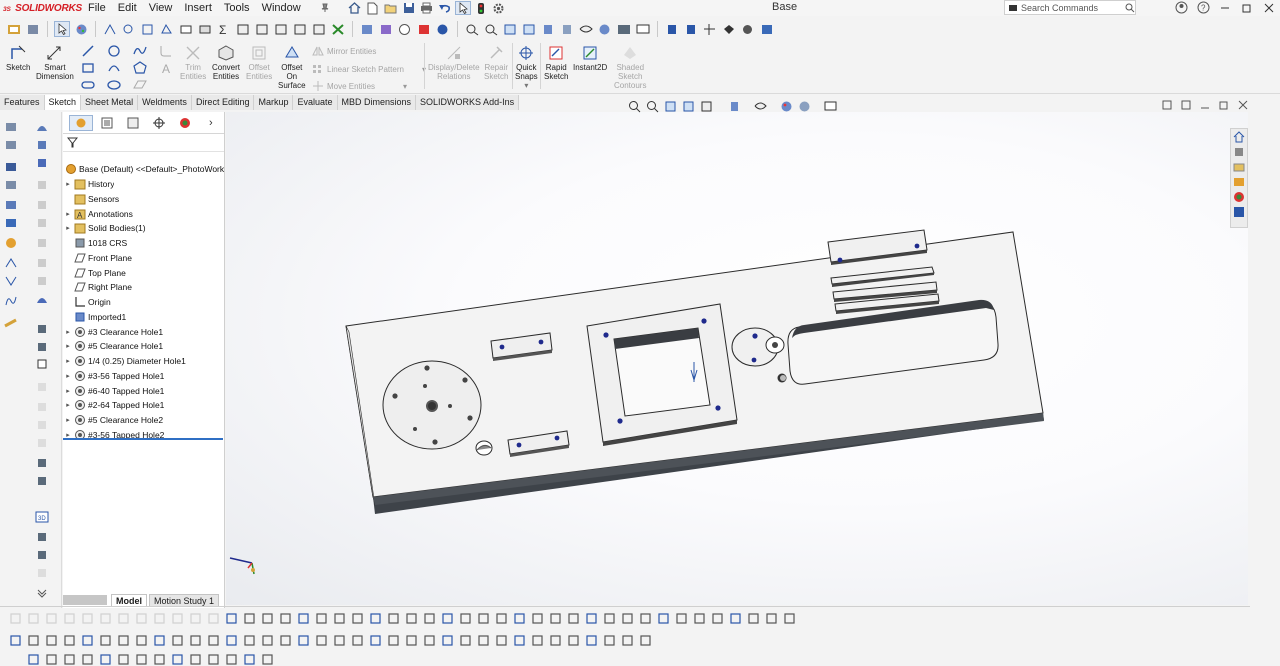 The image size is (1280, 666). I want to click on tree-item: ▸ #3-56 Tapped Hole1, so click(143, 376).